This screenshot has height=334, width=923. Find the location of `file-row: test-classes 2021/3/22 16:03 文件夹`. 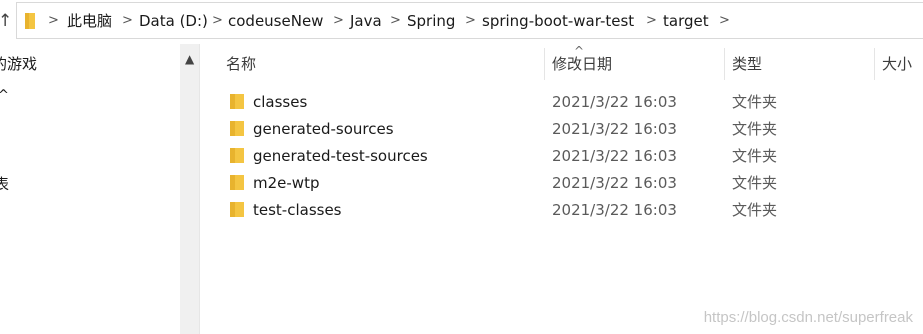

file-row: test-classes 2021/3/22 16:03 文件夹 is located at coordinates (561, 210).